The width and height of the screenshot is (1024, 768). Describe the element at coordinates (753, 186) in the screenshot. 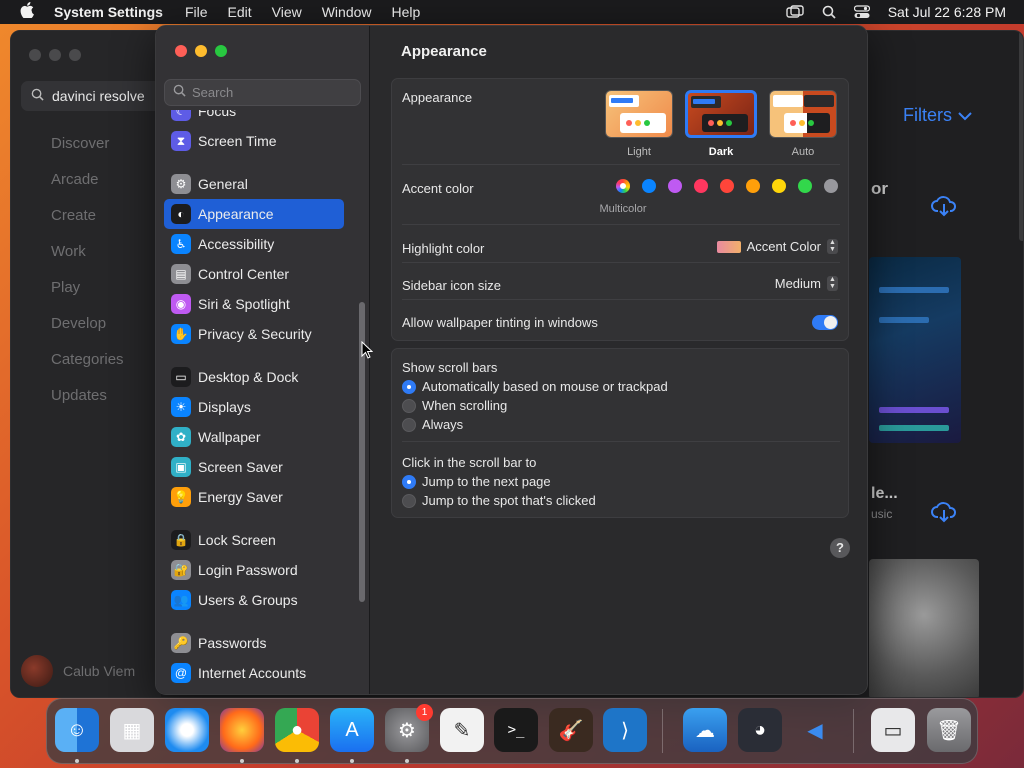

I see `accent-swatch-orange` at that location.